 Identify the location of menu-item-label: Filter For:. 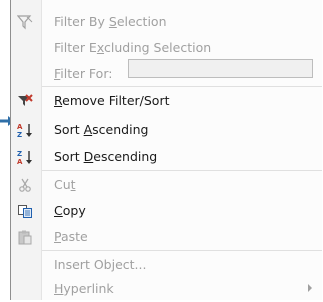
(83, 73).